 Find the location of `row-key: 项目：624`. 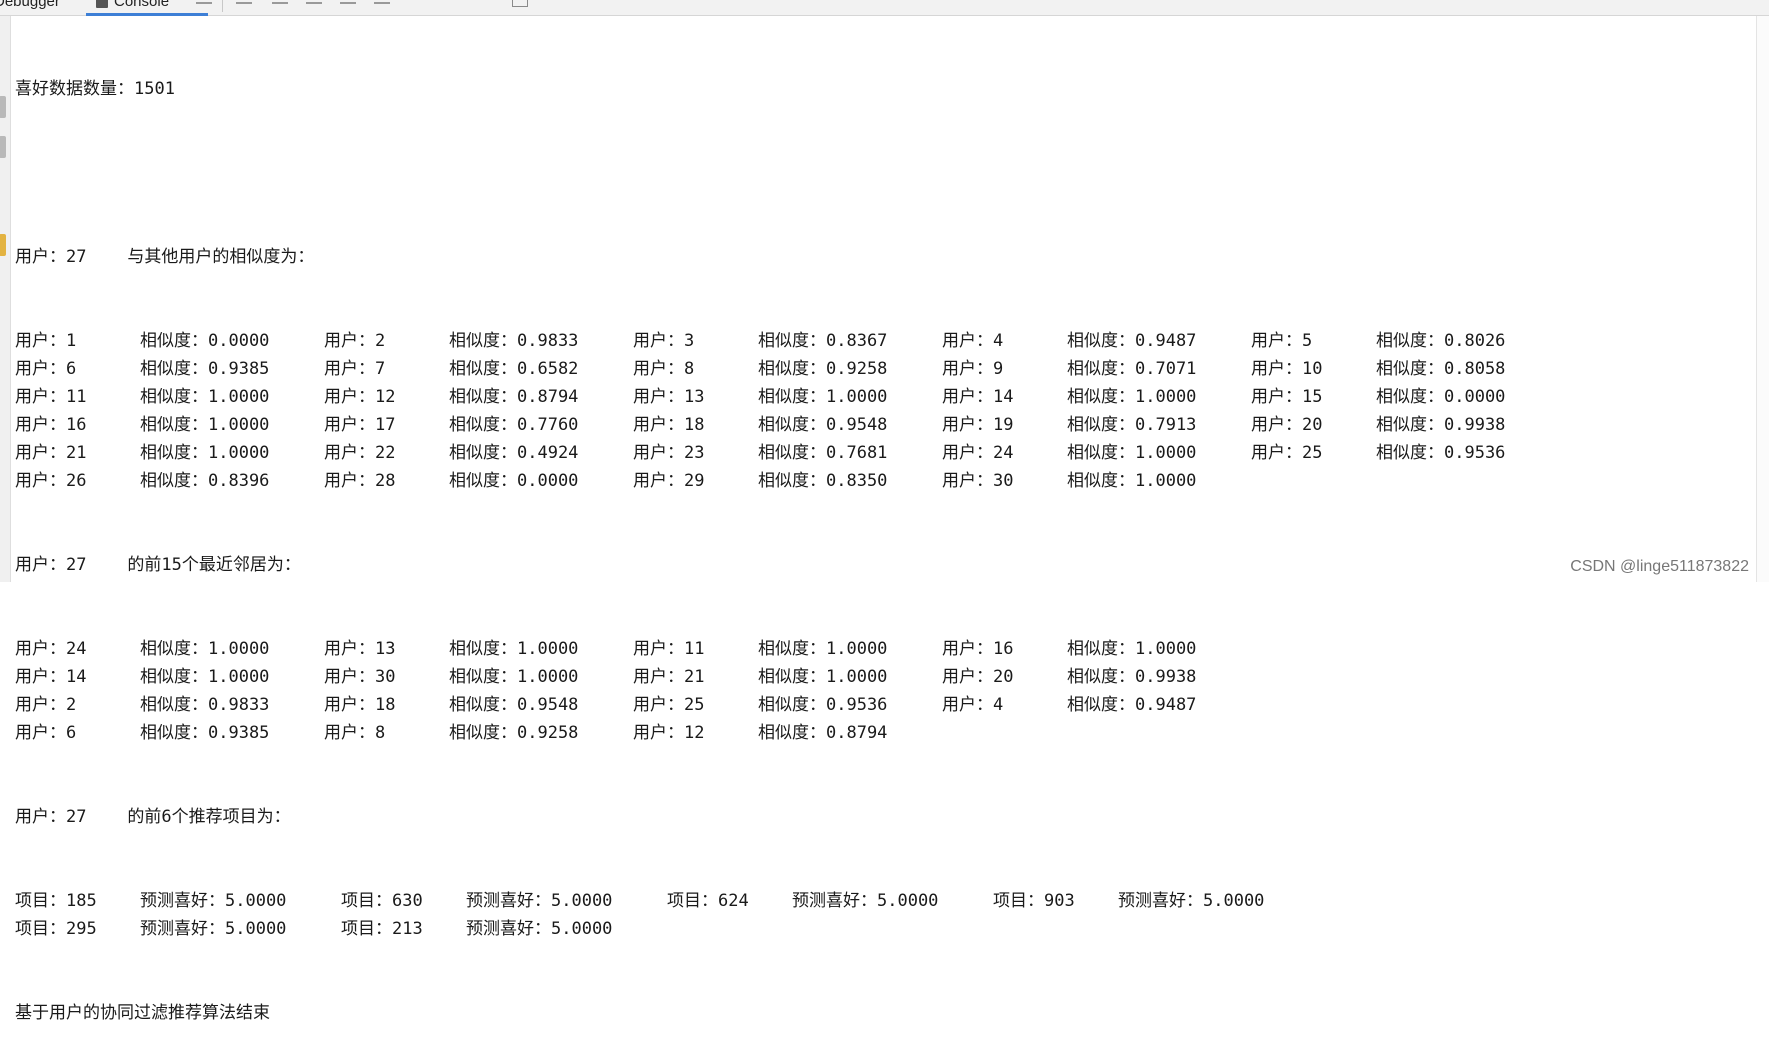

row-key: 项目：624 is located at coordinates (708, 901).